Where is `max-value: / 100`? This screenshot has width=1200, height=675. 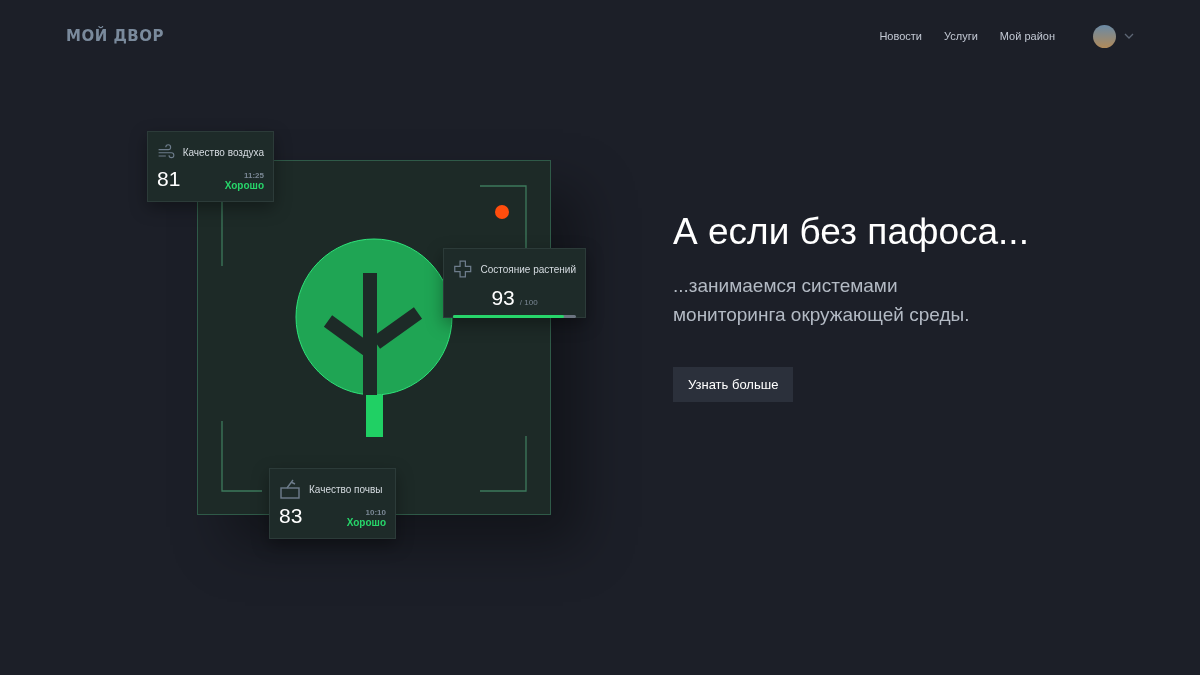 max-value: / 100 is located at coordinates (528, 302).